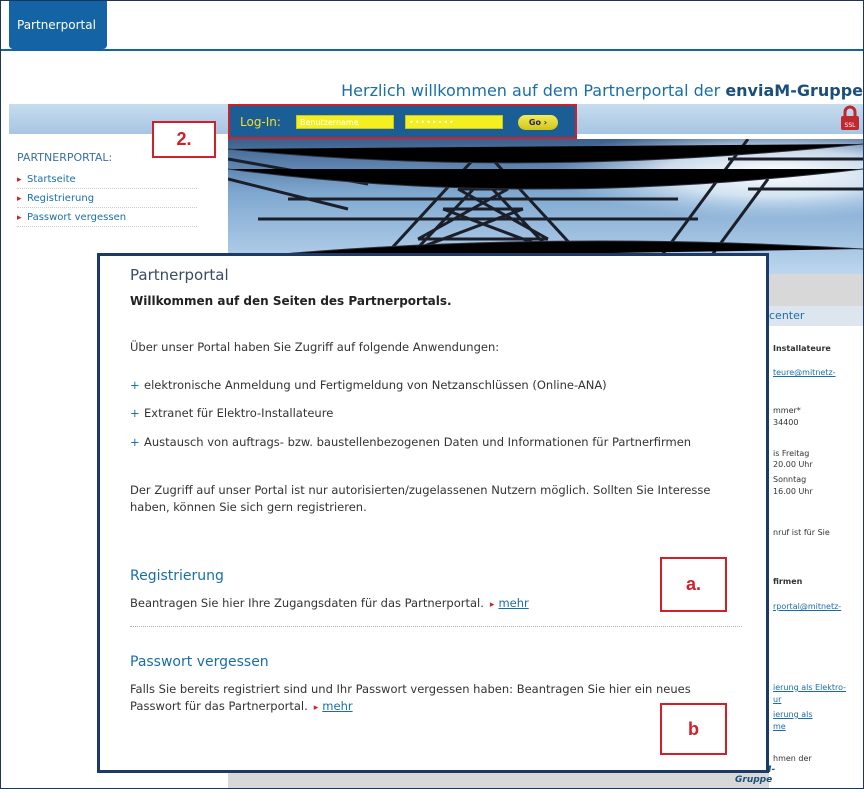 The width and height of the screenshot is (864, 789). I want to click on sidebar-item-startseite: ▸ Startseite, so click(107, 180).